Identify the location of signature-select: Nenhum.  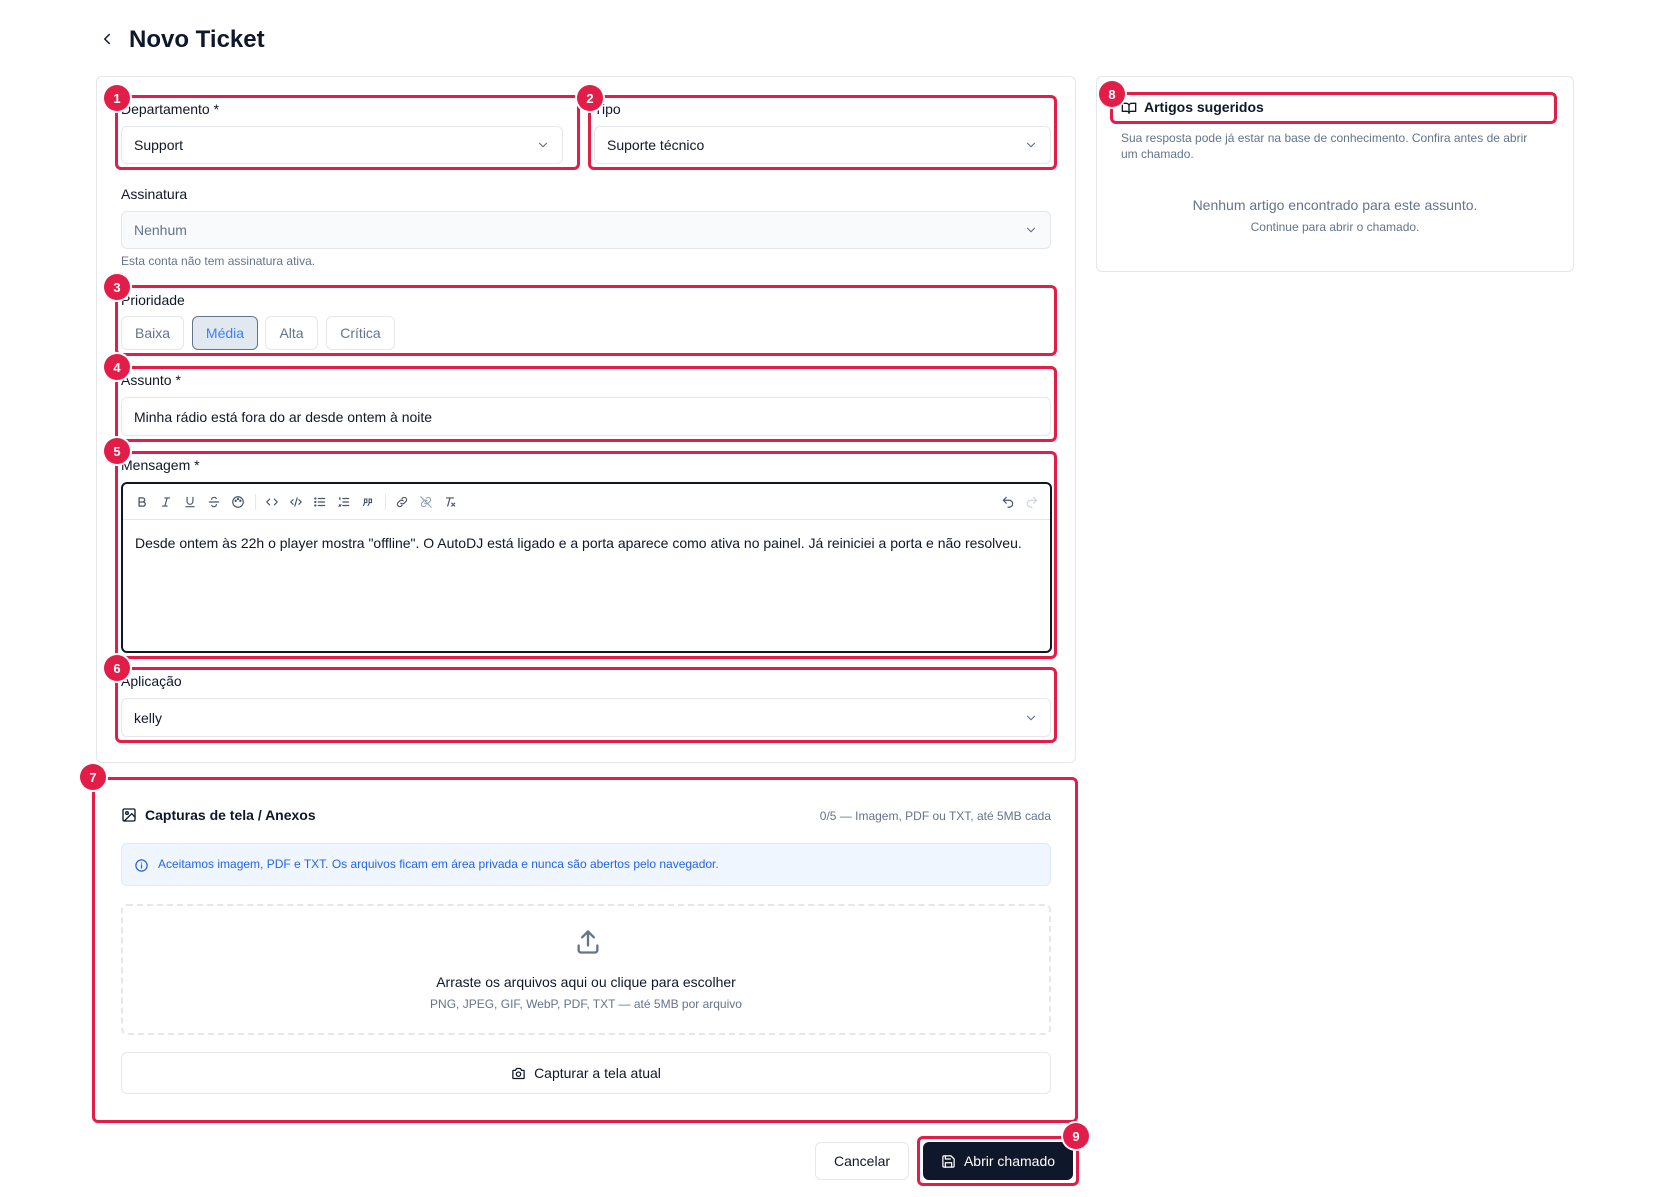
(586, 230).